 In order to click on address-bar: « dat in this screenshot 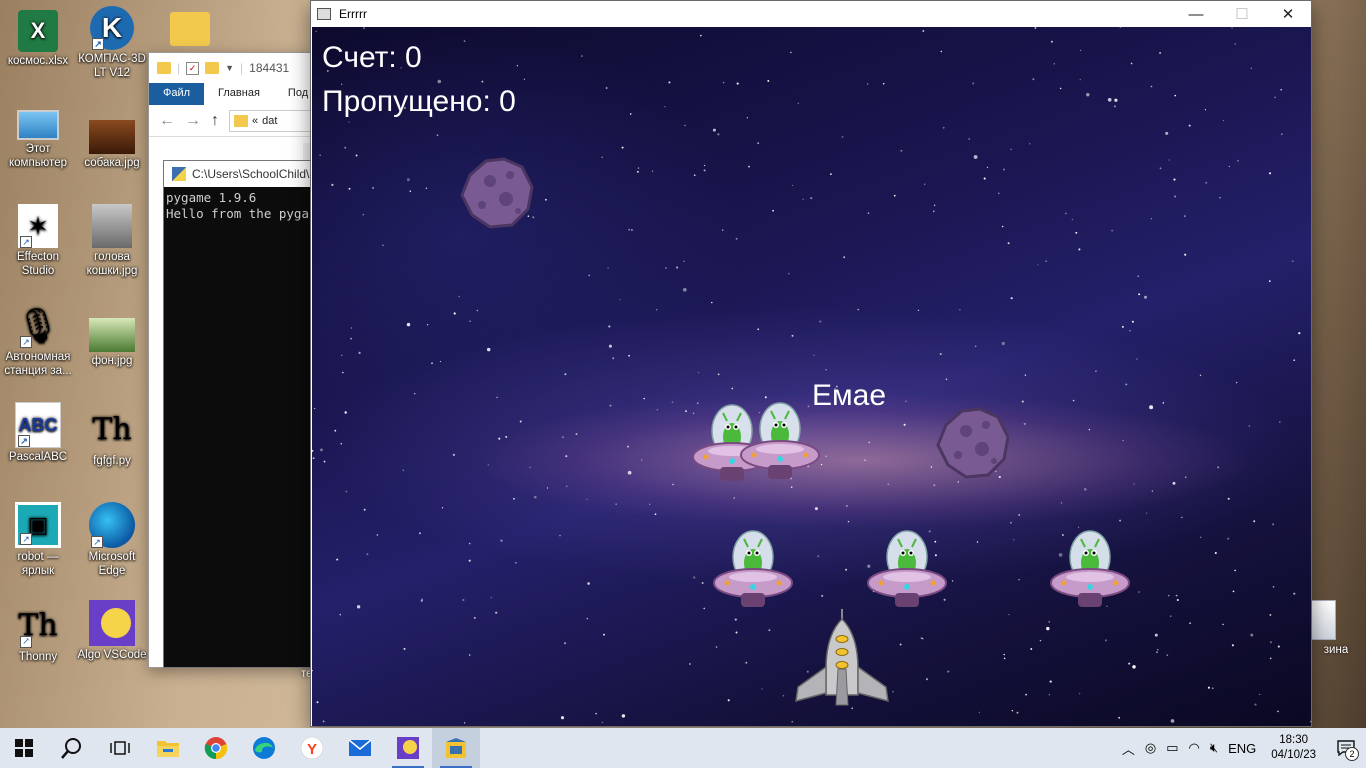, I will do `click(273, 120)`.